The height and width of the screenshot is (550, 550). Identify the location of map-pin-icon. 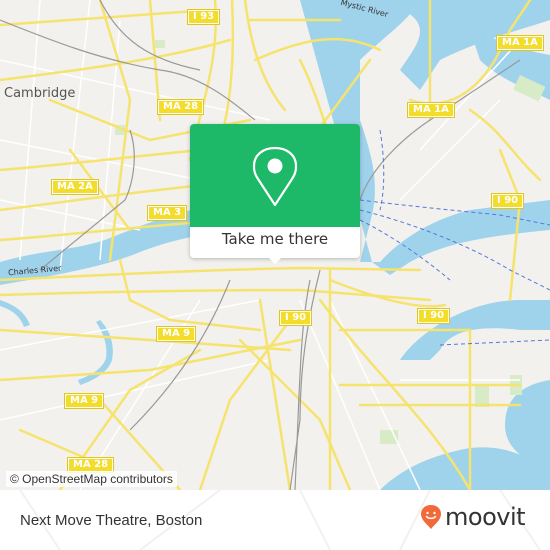
(275, 176).